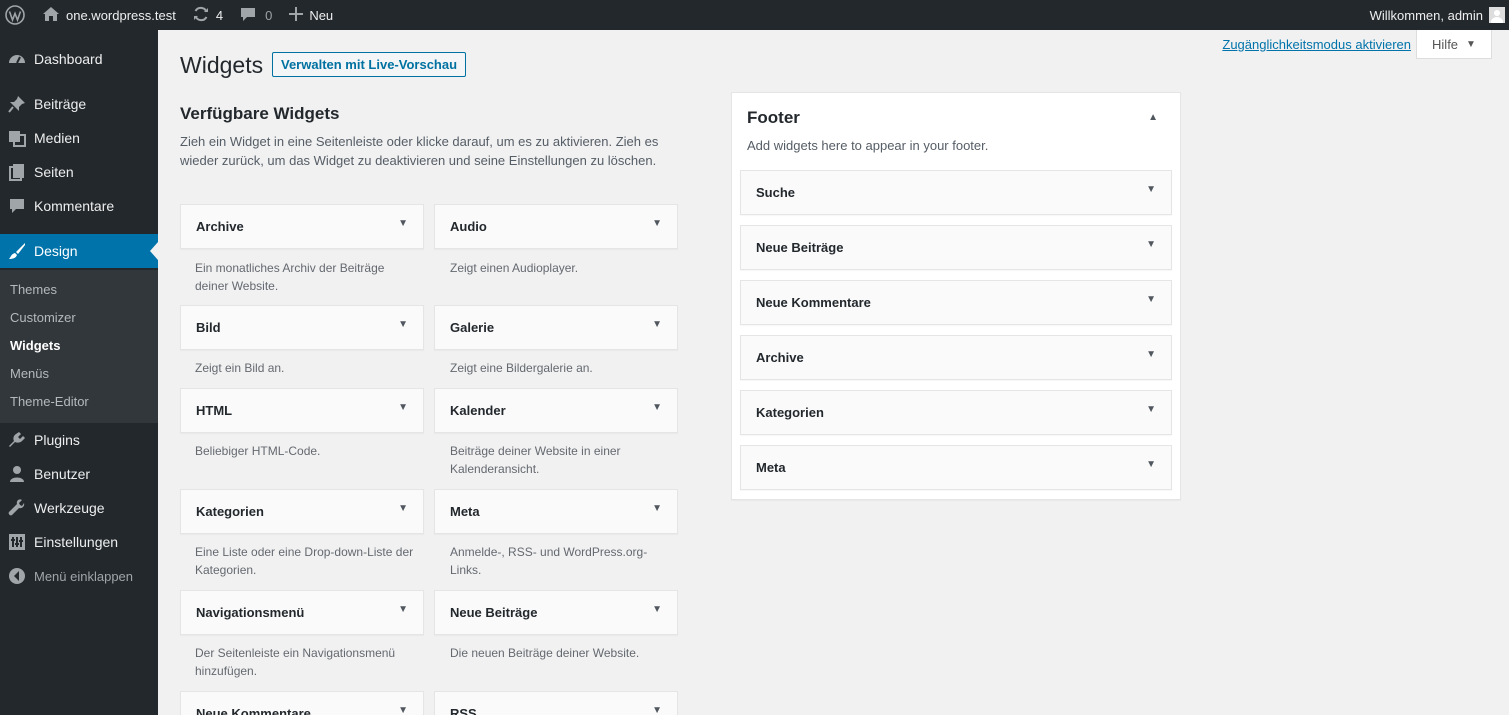 This screenshot has width=1509, height=715. I want to click on accessibility-mode-link: Zugänglichkeitsmodus aktivieren, so click(1316, 44).